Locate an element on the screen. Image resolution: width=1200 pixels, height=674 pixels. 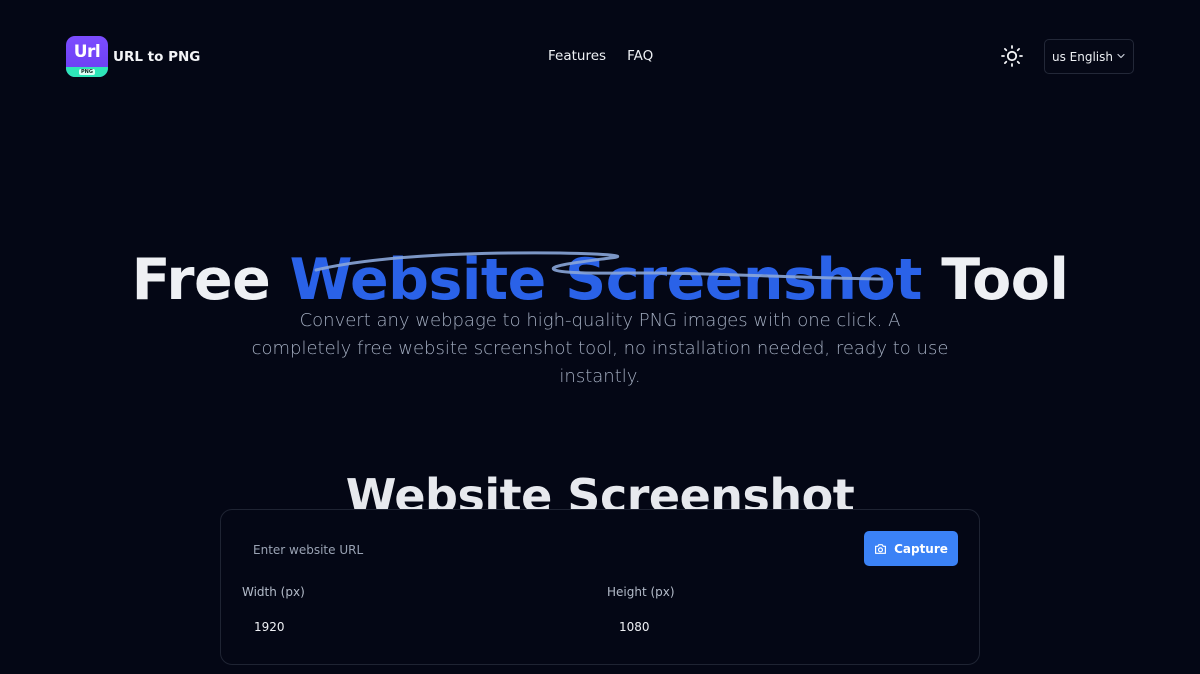
language-select: us English is located at coordinates (1089, 56).